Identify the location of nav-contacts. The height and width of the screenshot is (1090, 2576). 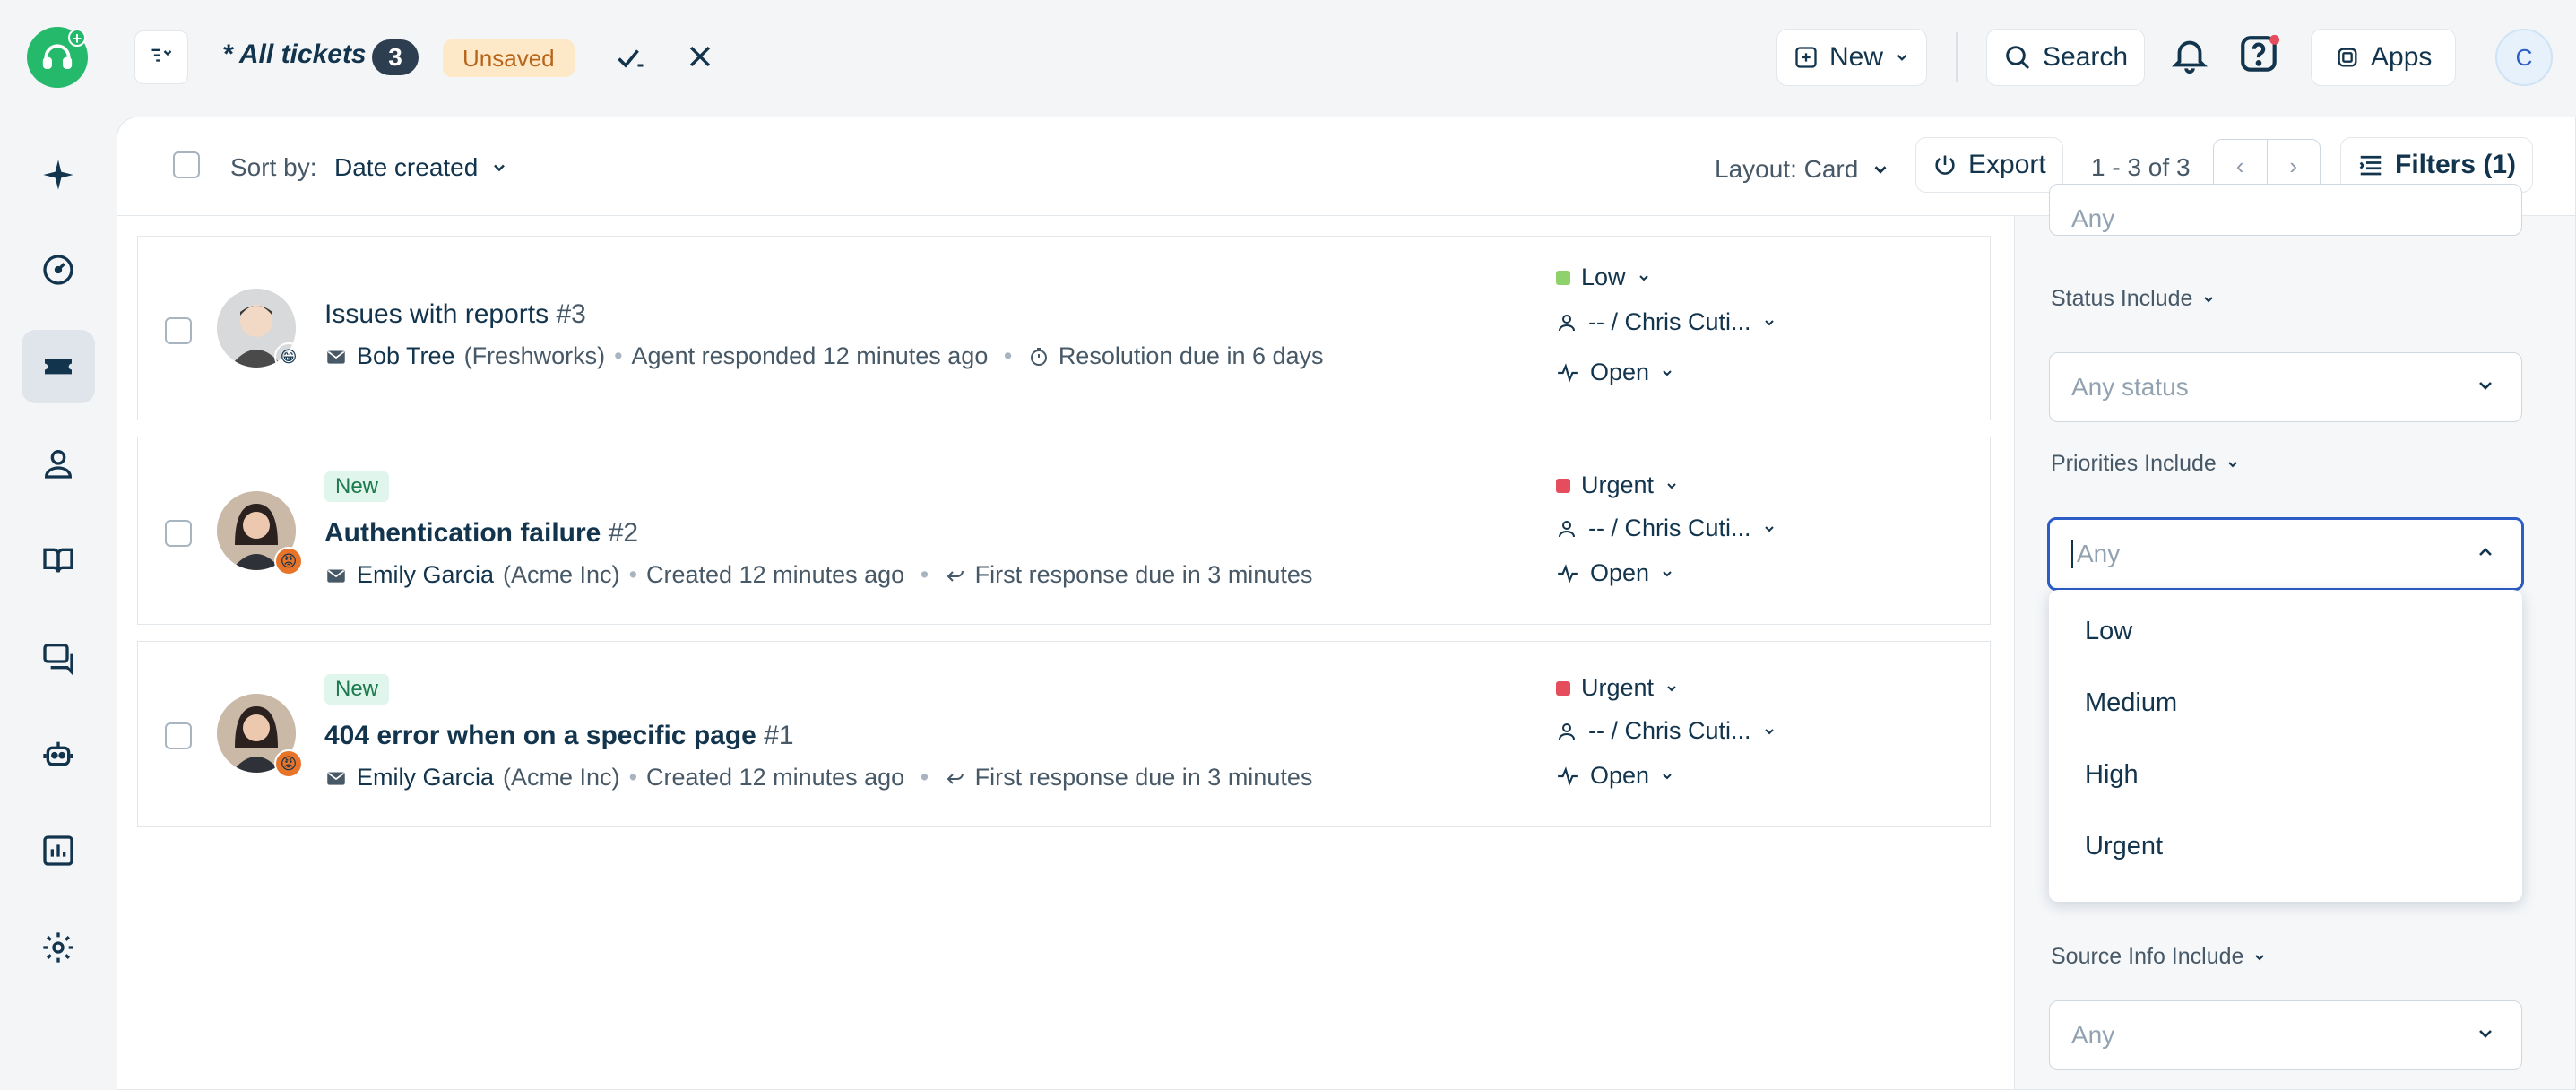
(58, 463).